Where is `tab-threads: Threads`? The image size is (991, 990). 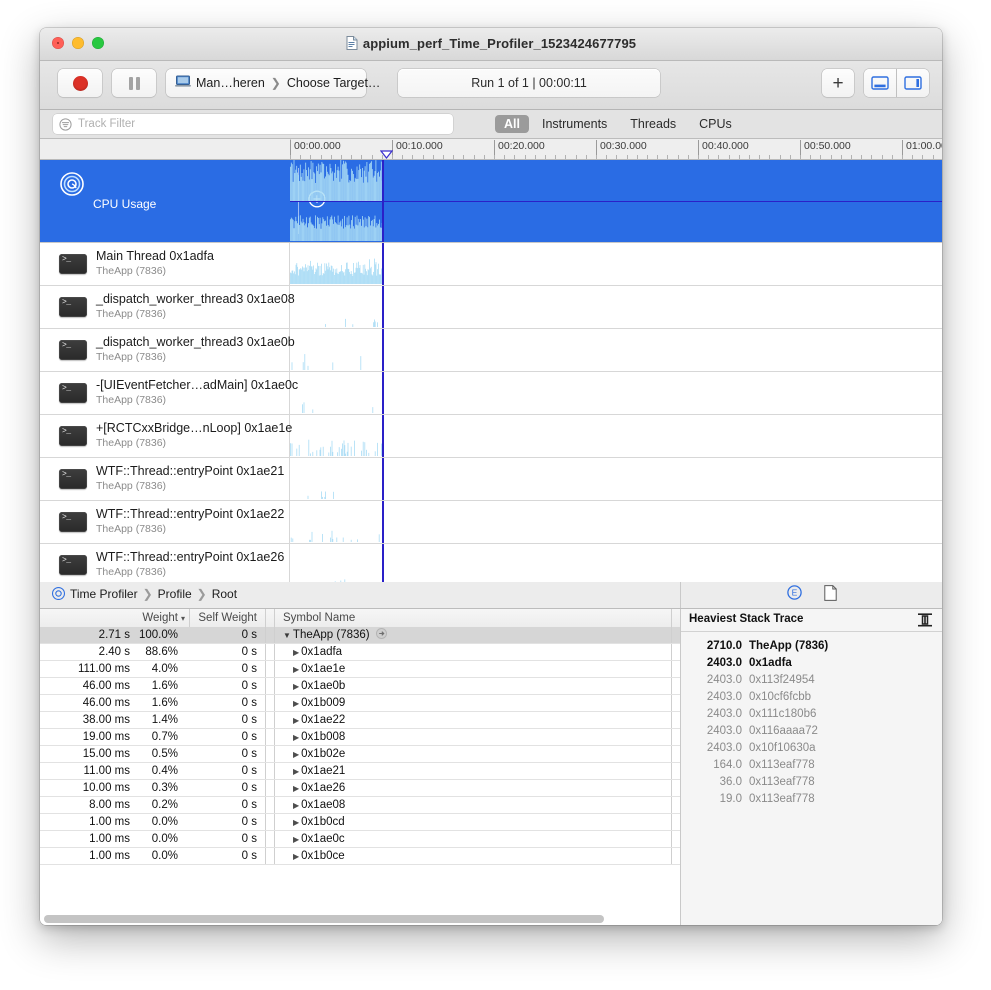
tab-threads: Threads is located at coordinates (653, 124).